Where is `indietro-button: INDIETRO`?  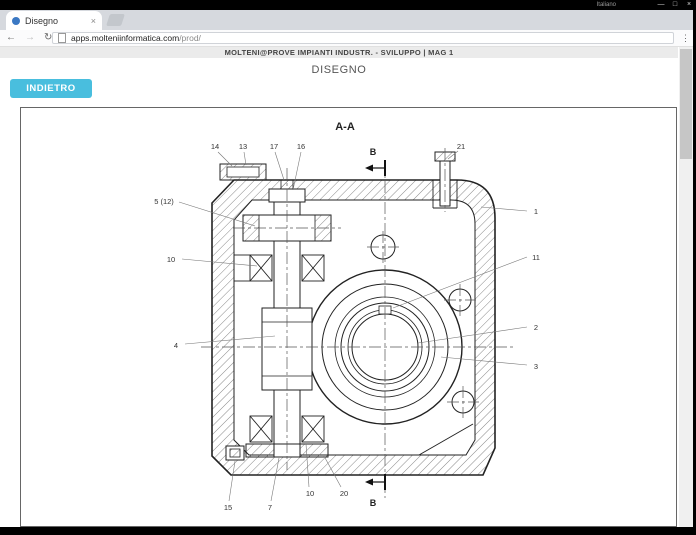
indietro-button: INDIETRO is located at coordinates (51, 88).